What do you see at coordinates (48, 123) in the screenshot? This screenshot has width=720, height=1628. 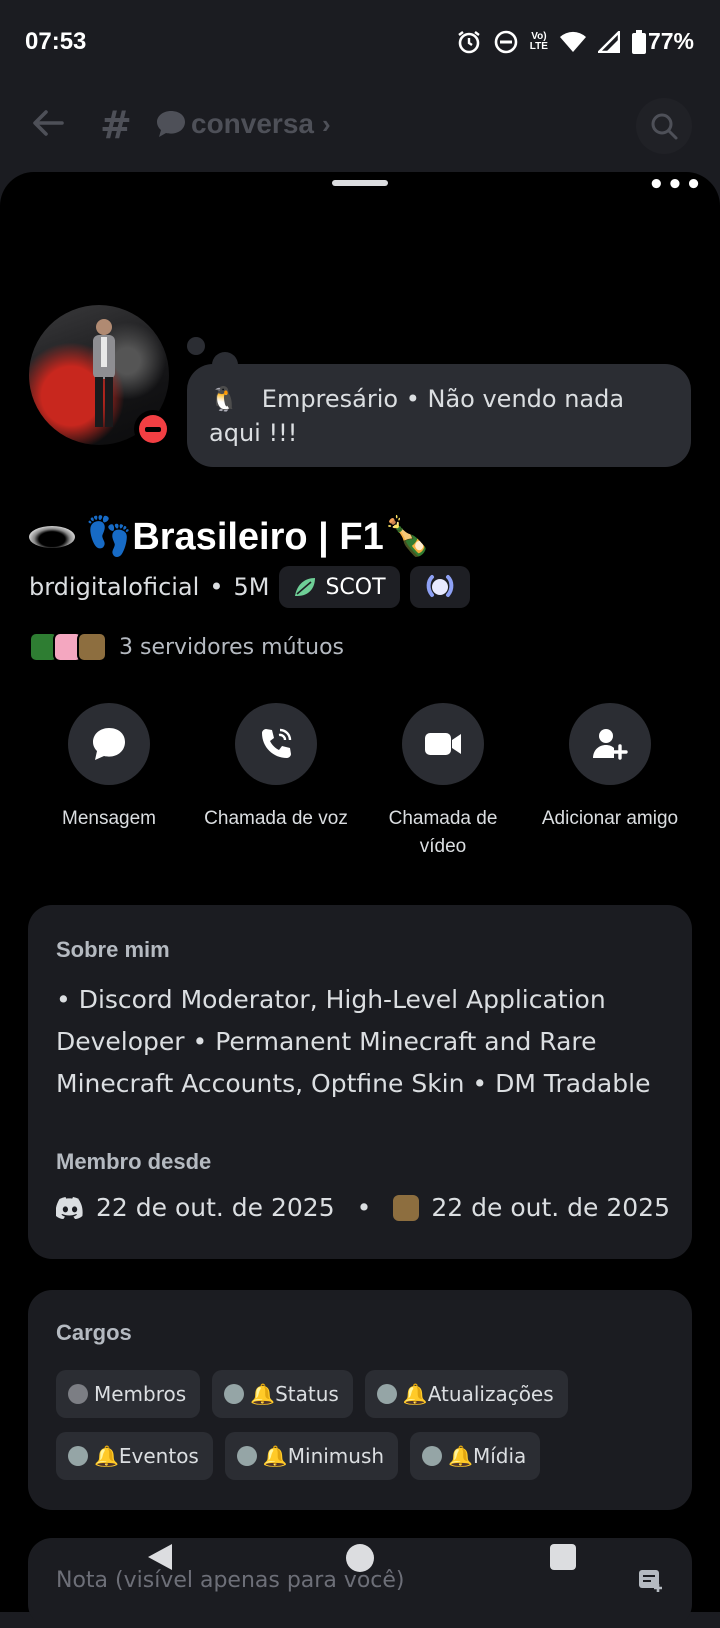 I see `back-arrow-icon` at bounding box center [48, 123].